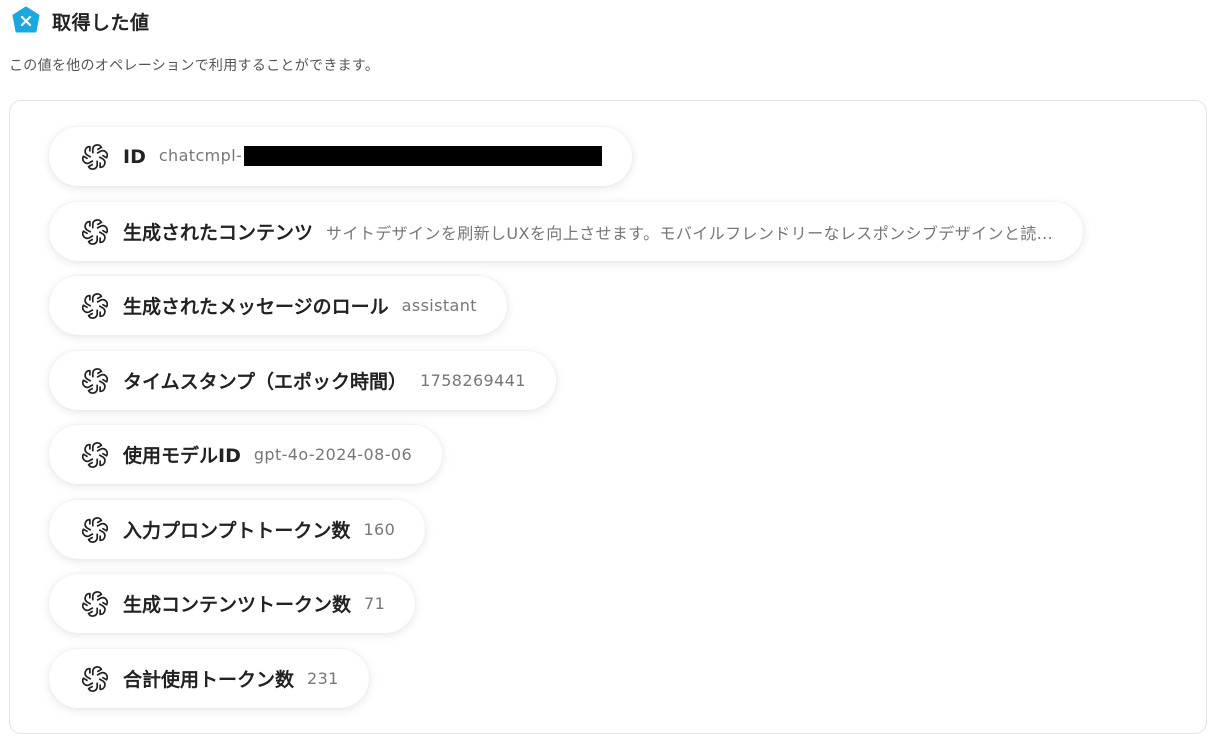  I want to click on page-subtitle: この値を他のオペレーションで利用することができます。, so click(194, 66).